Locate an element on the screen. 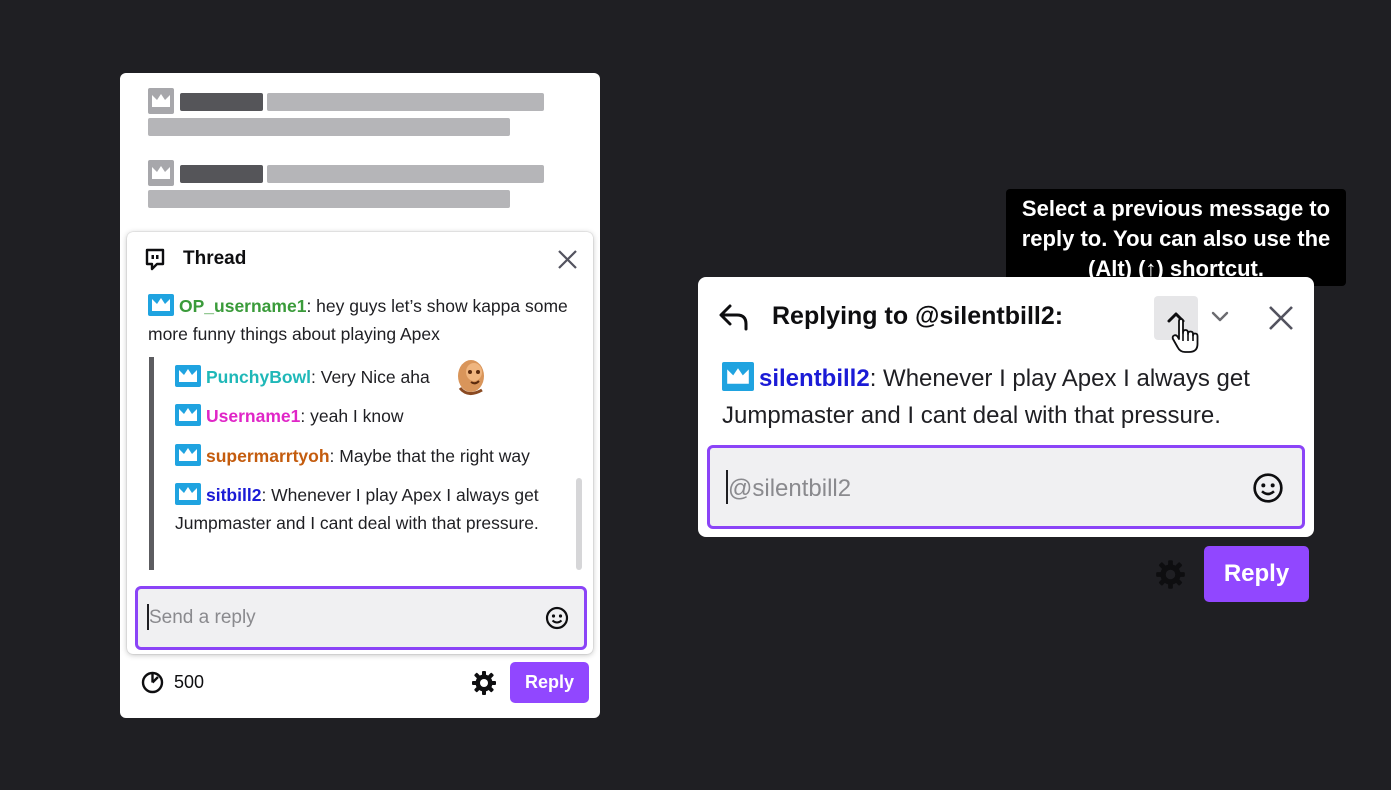  message-username: OP_username1 is located at coordinates (242, 306).